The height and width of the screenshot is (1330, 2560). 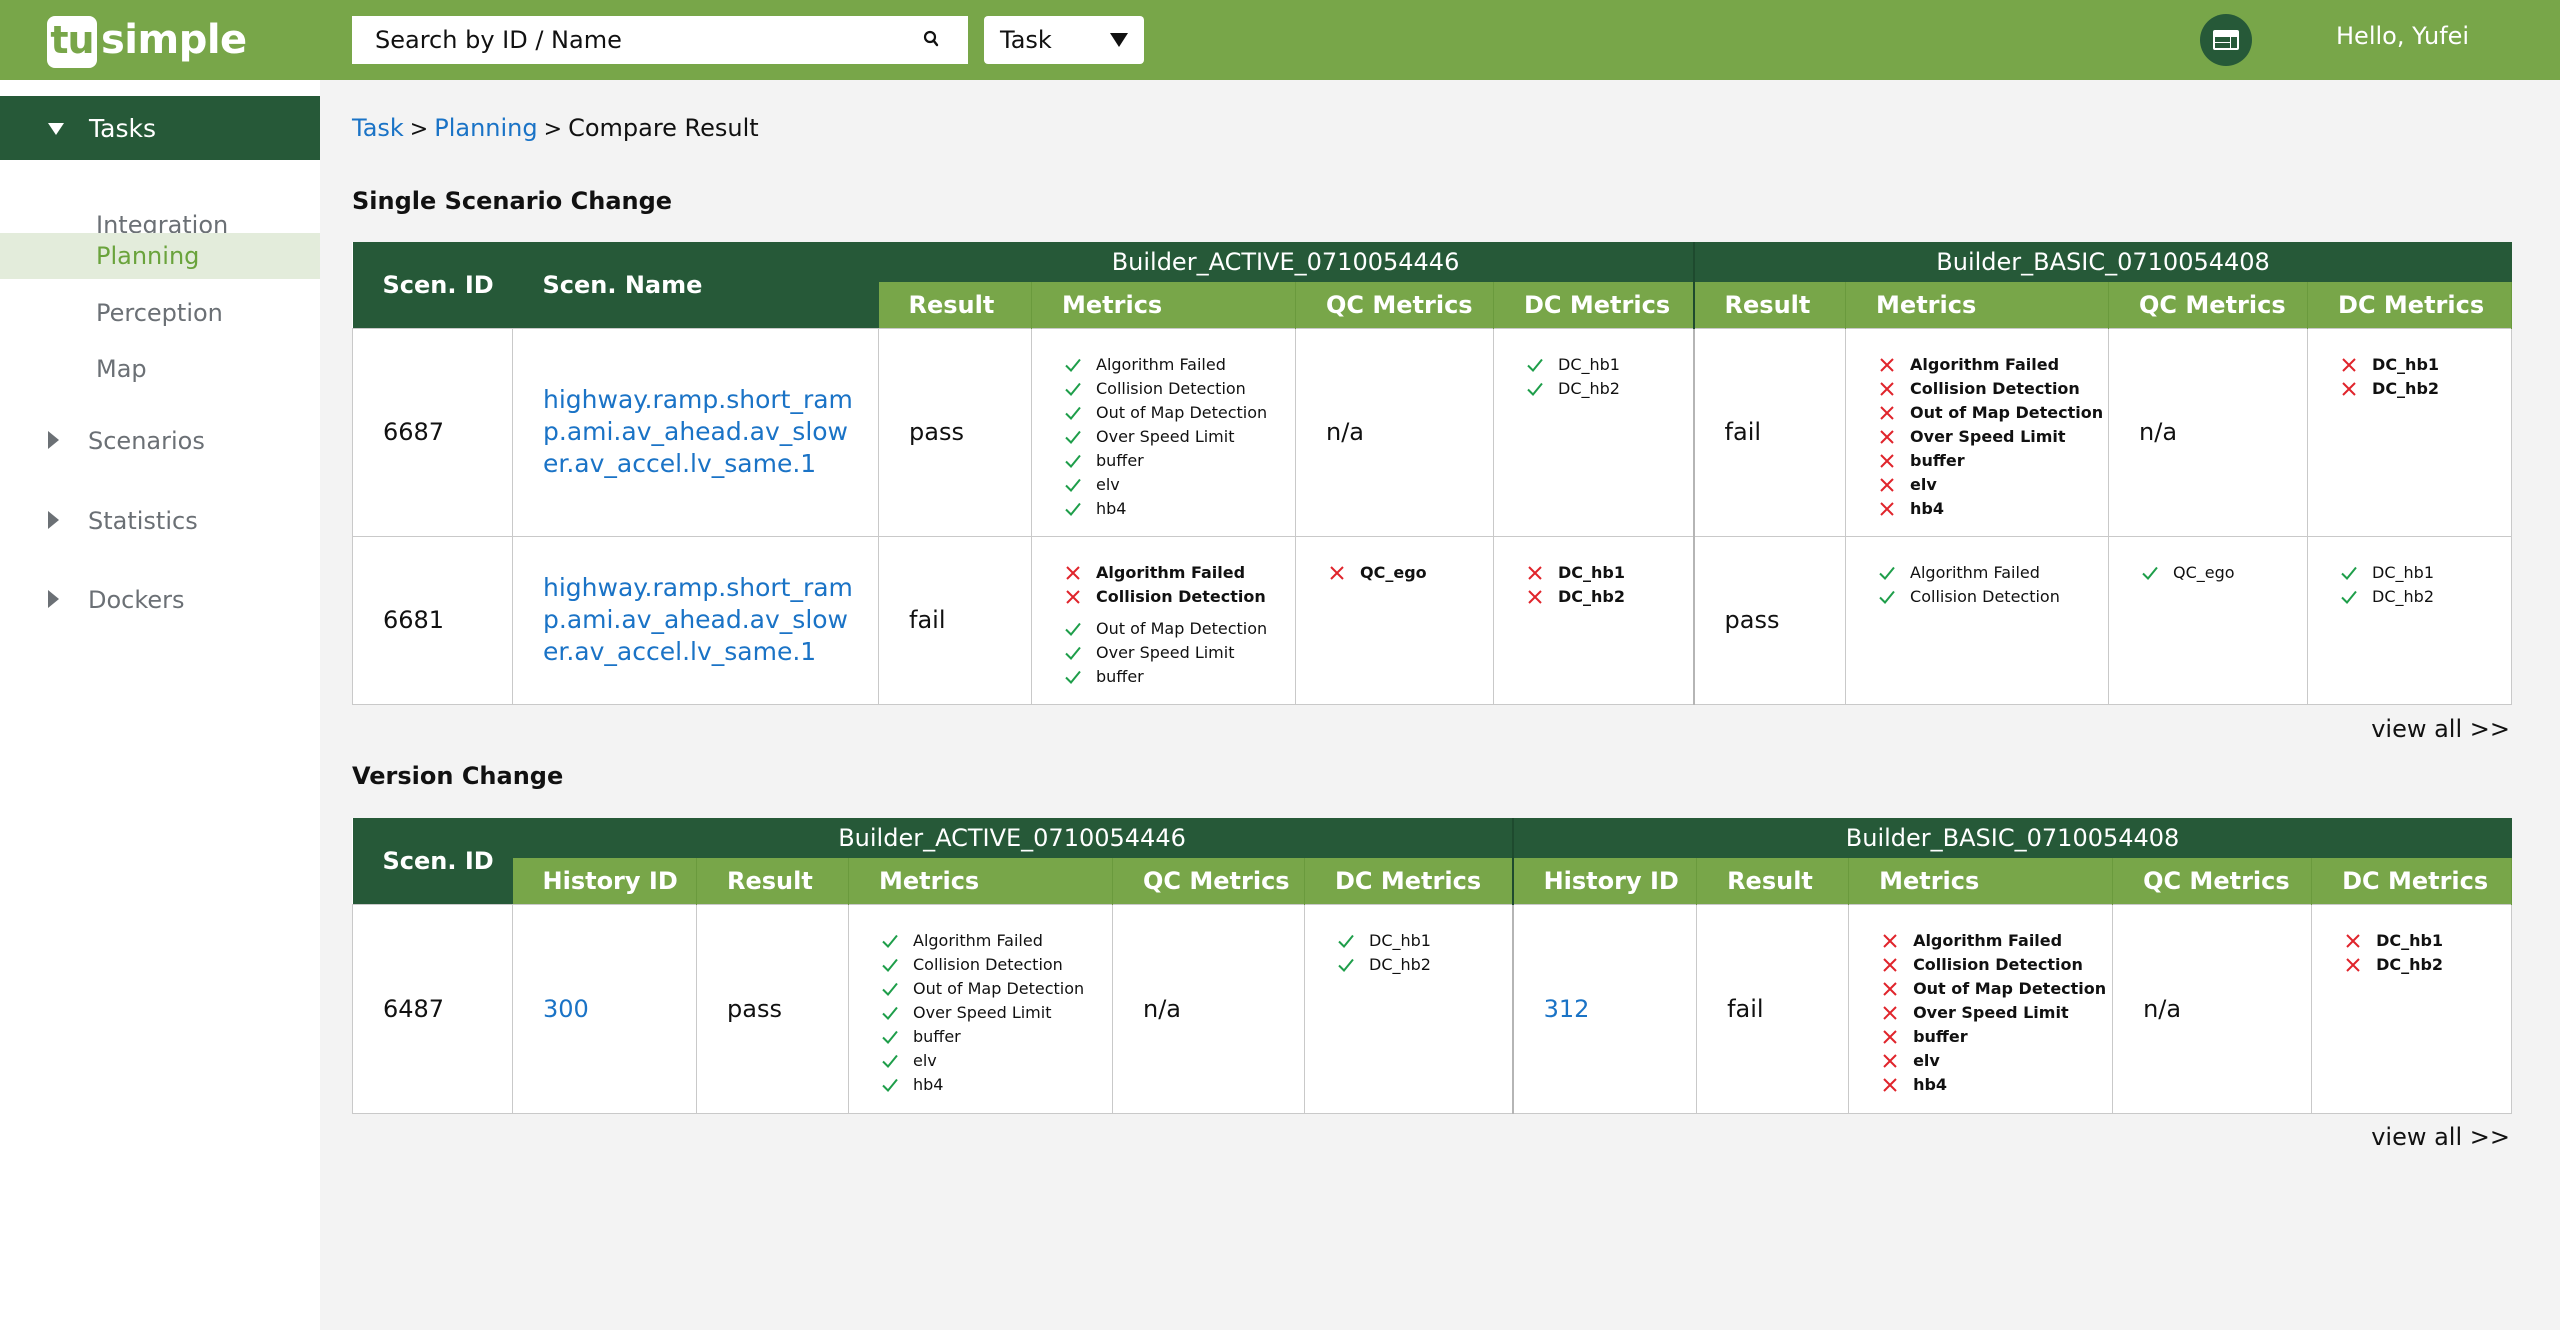 I want to click on column-header-scen-name: Scen. Name, so click(x=695, y=285).